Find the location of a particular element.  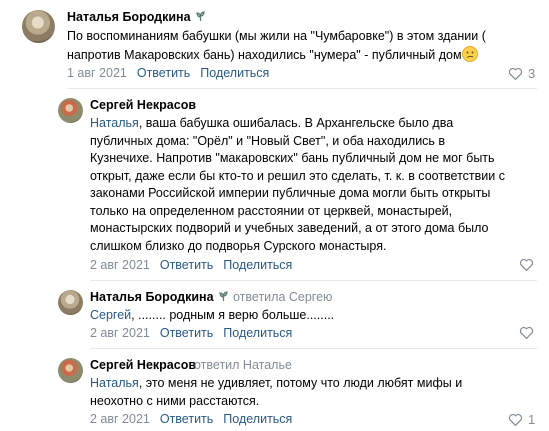

replied-to-link: ответила Сергею is located at coordinates (282, 297).